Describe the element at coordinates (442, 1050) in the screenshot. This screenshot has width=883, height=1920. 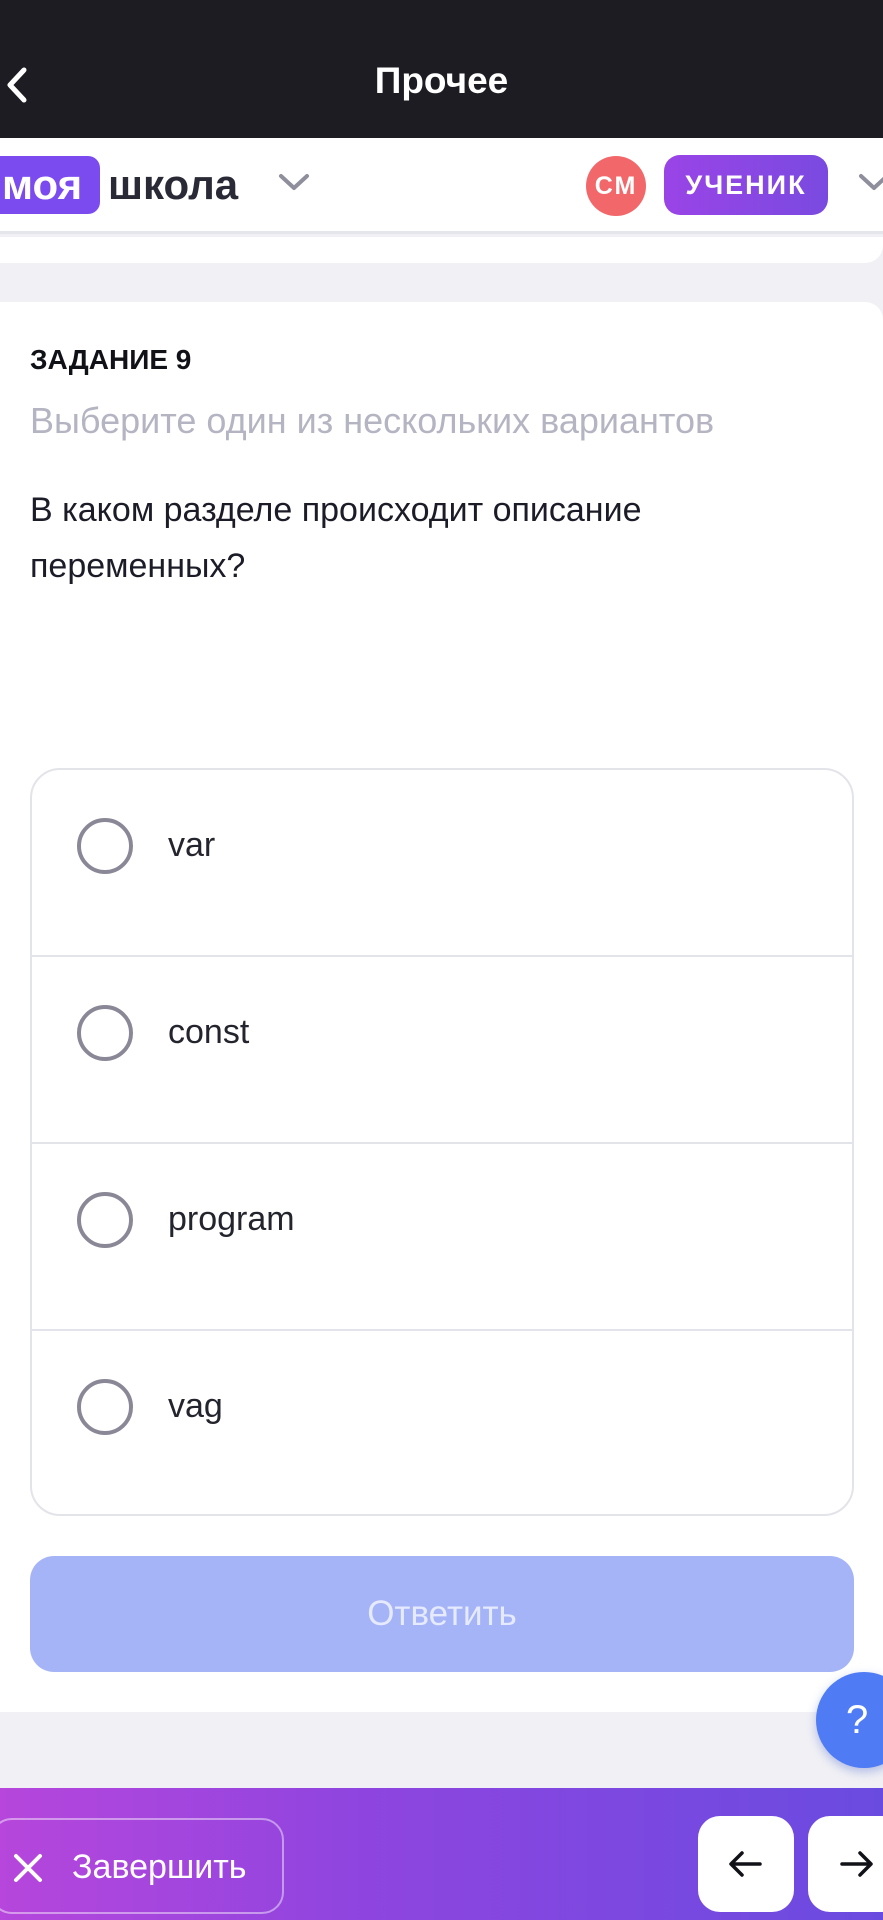
I see `option-const: const` at that location.